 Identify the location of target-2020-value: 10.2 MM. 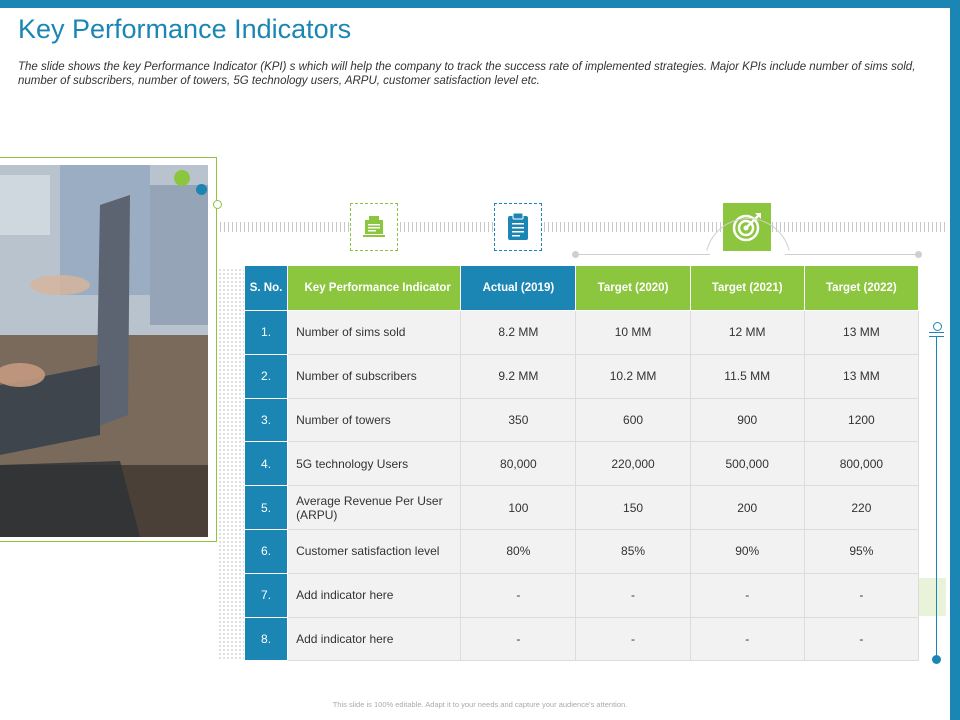
(633, 376).